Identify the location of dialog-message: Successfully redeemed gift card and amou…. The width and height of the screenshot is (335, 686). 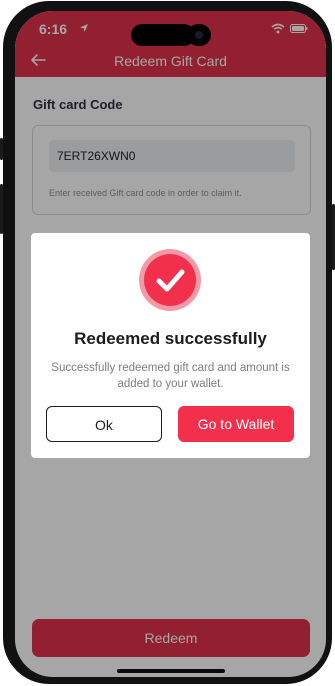
(170, 376).